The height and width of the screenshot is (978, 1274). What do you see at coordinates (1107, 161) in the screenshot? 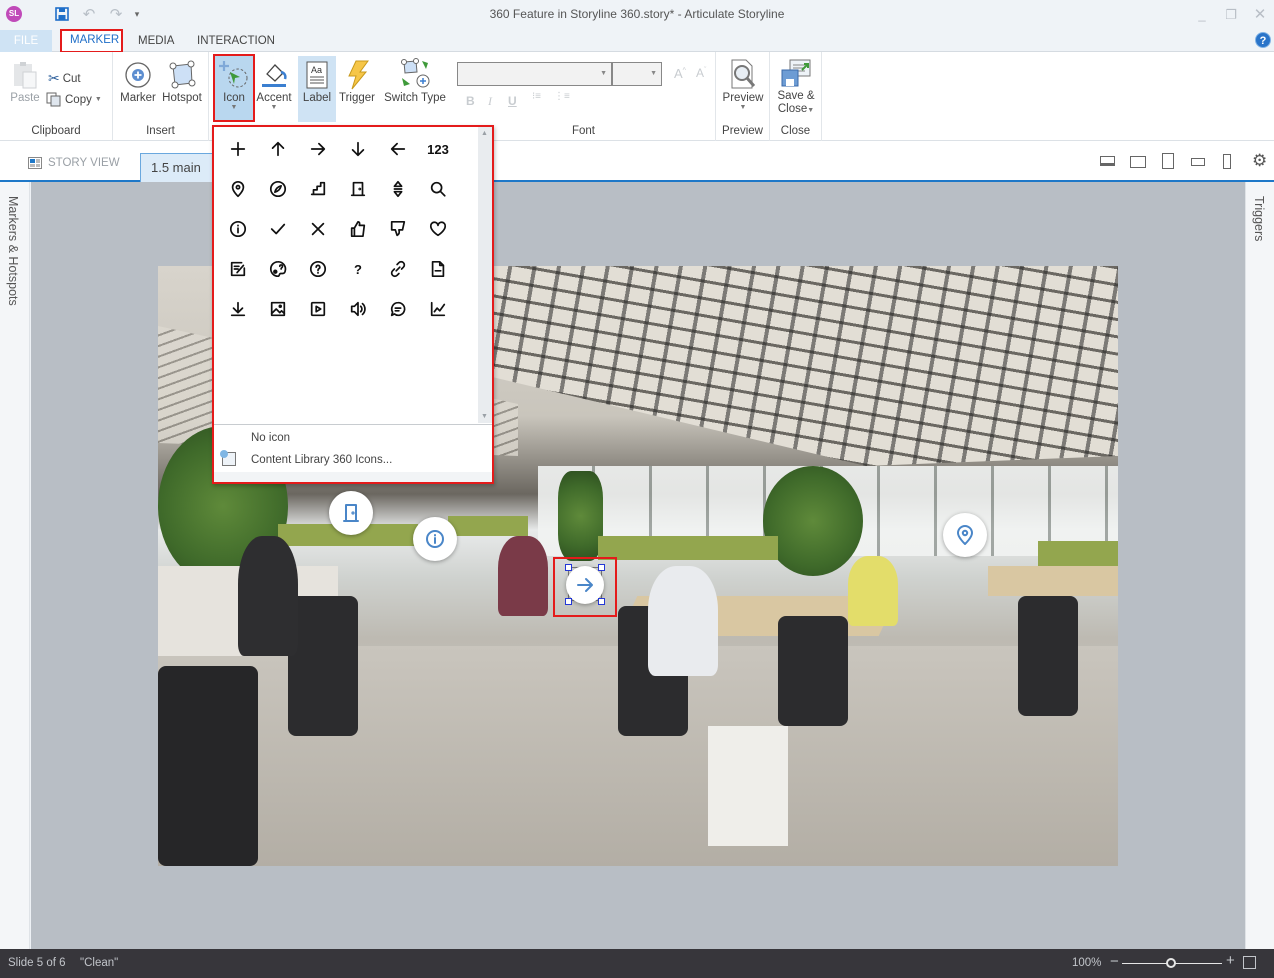
I see `desktop-preview-icon` at bounding box center [1107, 161].